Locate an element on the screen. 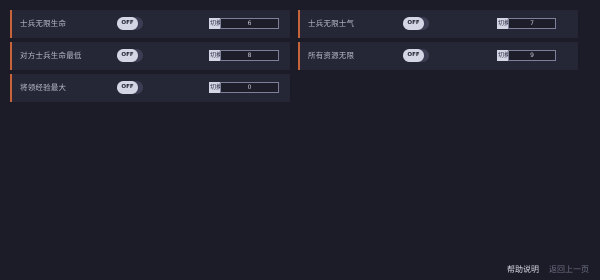 This screenshot has height=280, width=600. hotkey-input: 8 is located at coordinates (249, 55).